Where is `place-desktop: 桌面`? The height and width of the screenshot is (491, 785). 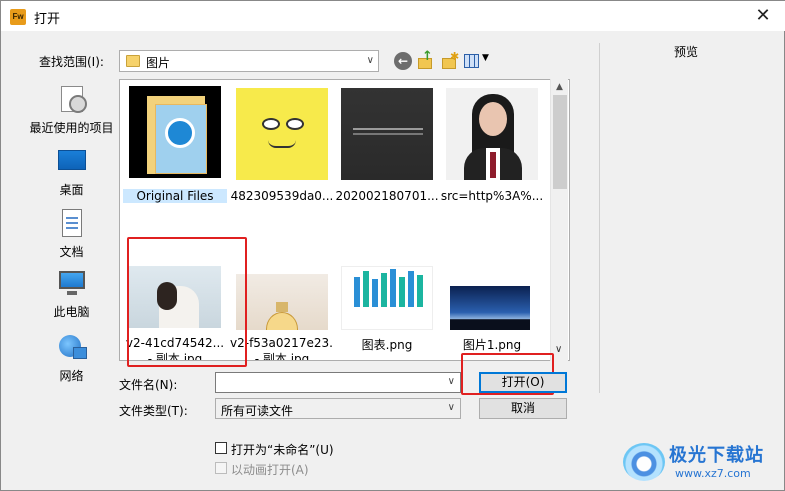 place-desktop: 桌面 is located at coordinates (71, 171).